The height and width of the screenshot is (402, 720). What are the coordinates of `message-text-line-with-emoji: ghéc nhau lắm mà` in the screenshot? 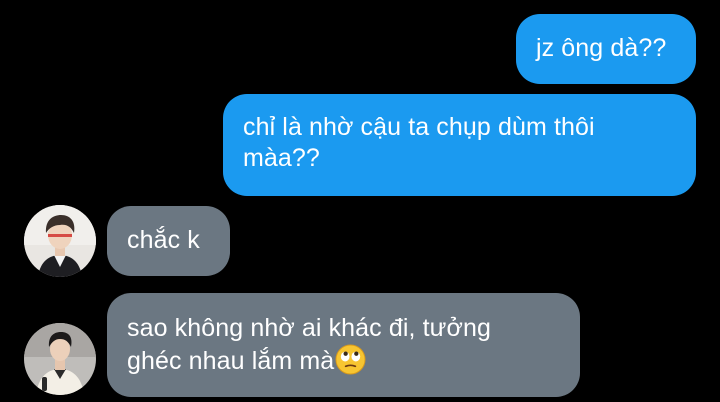 It's located at (343, 360).